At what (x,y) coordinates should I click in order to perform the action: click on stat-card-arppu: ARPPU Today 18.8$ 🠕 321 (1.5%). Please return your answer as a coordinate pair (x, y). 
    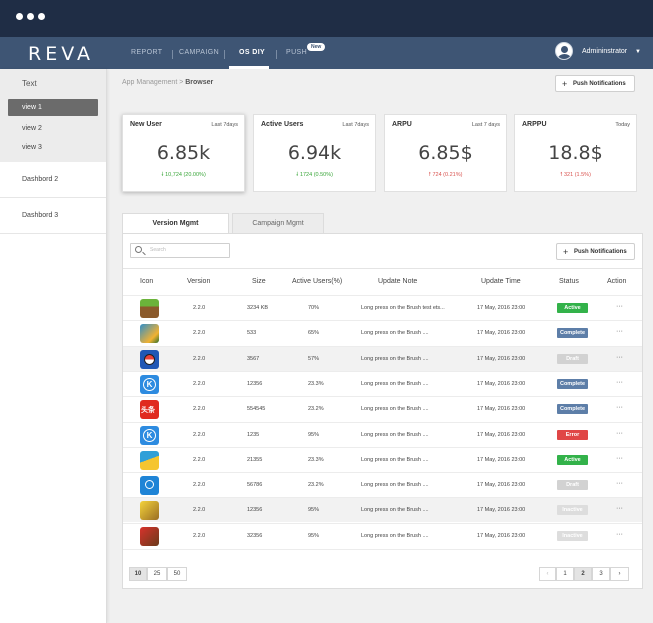
    Looking at the image, I should click on (575, 153).